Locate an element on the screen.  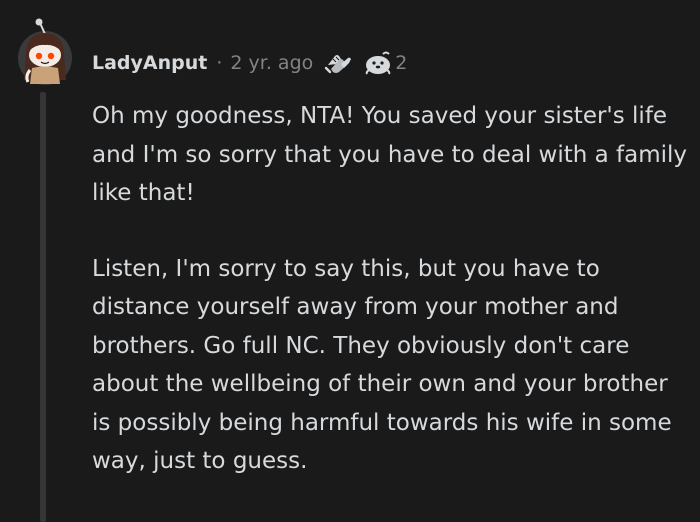
award-helpful-hands is located at coordinates (338, 63).